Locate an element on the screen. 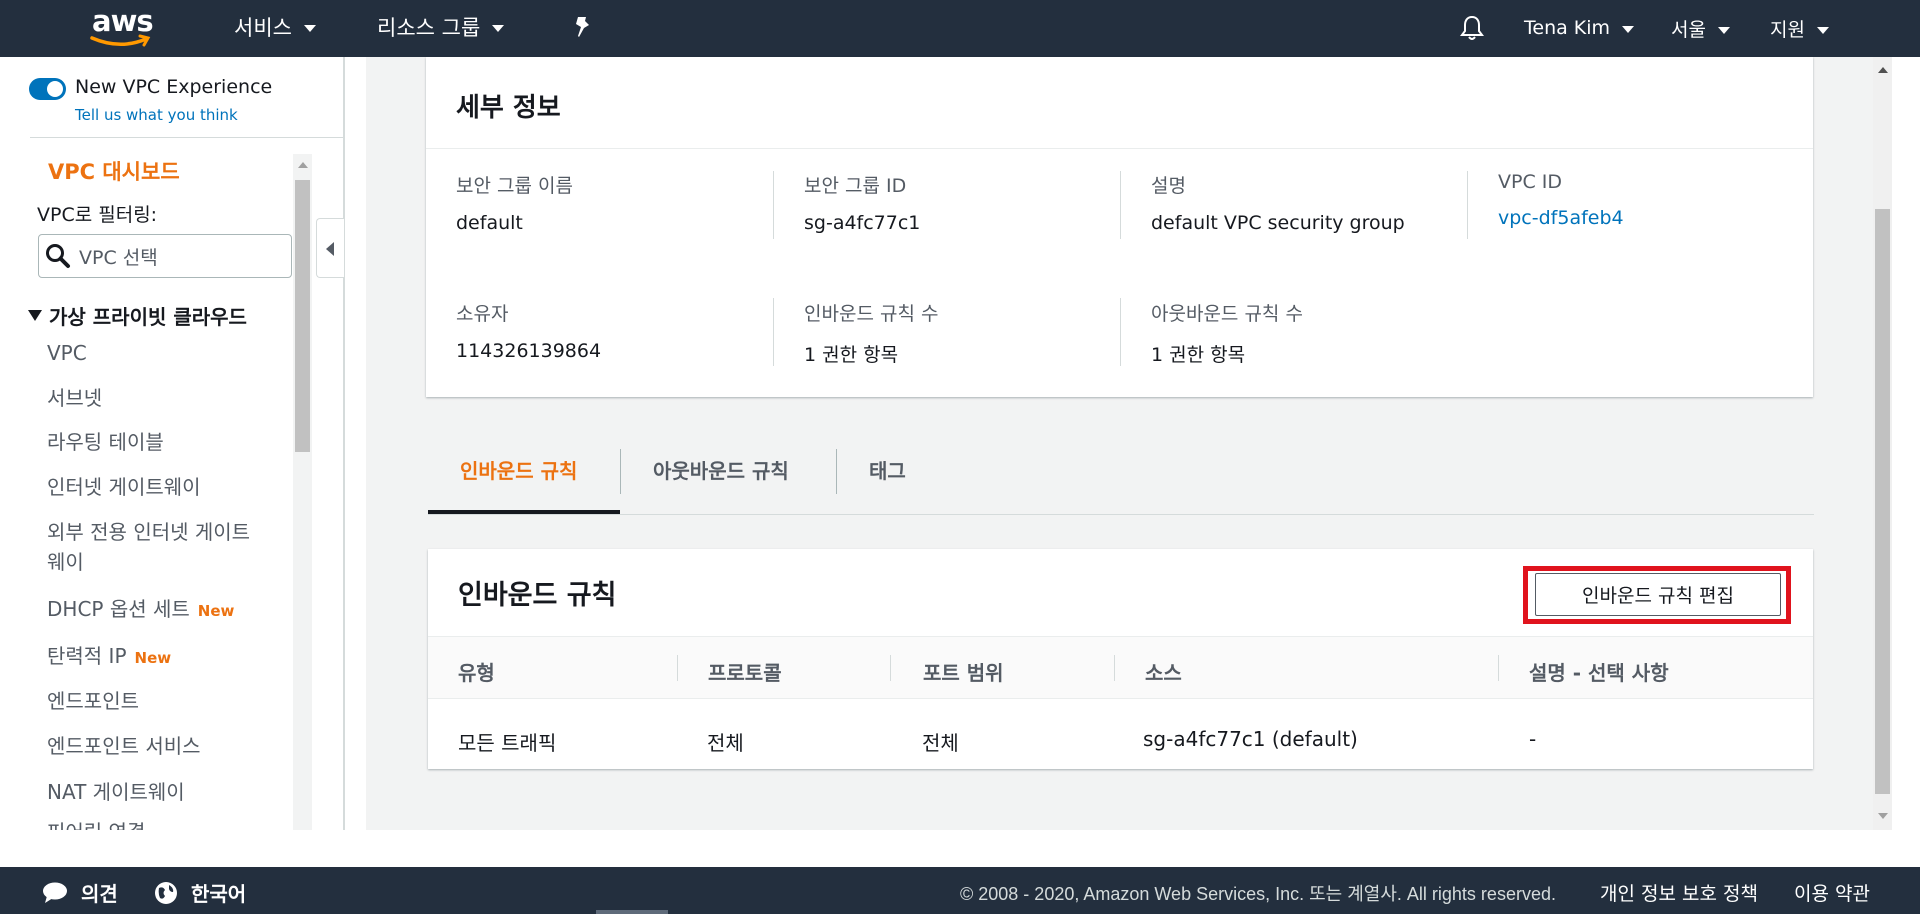  sidebar-item-subnets: 서브넷 is located at coordinates (74, 398).